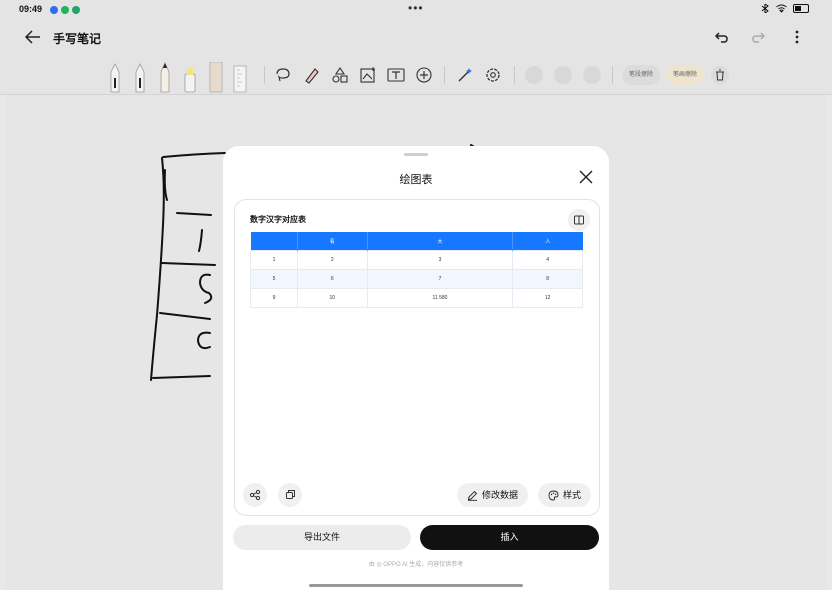 The width and height of the screenshot is (832, 590). I want to click on pencil-icon, so click(165, 77).